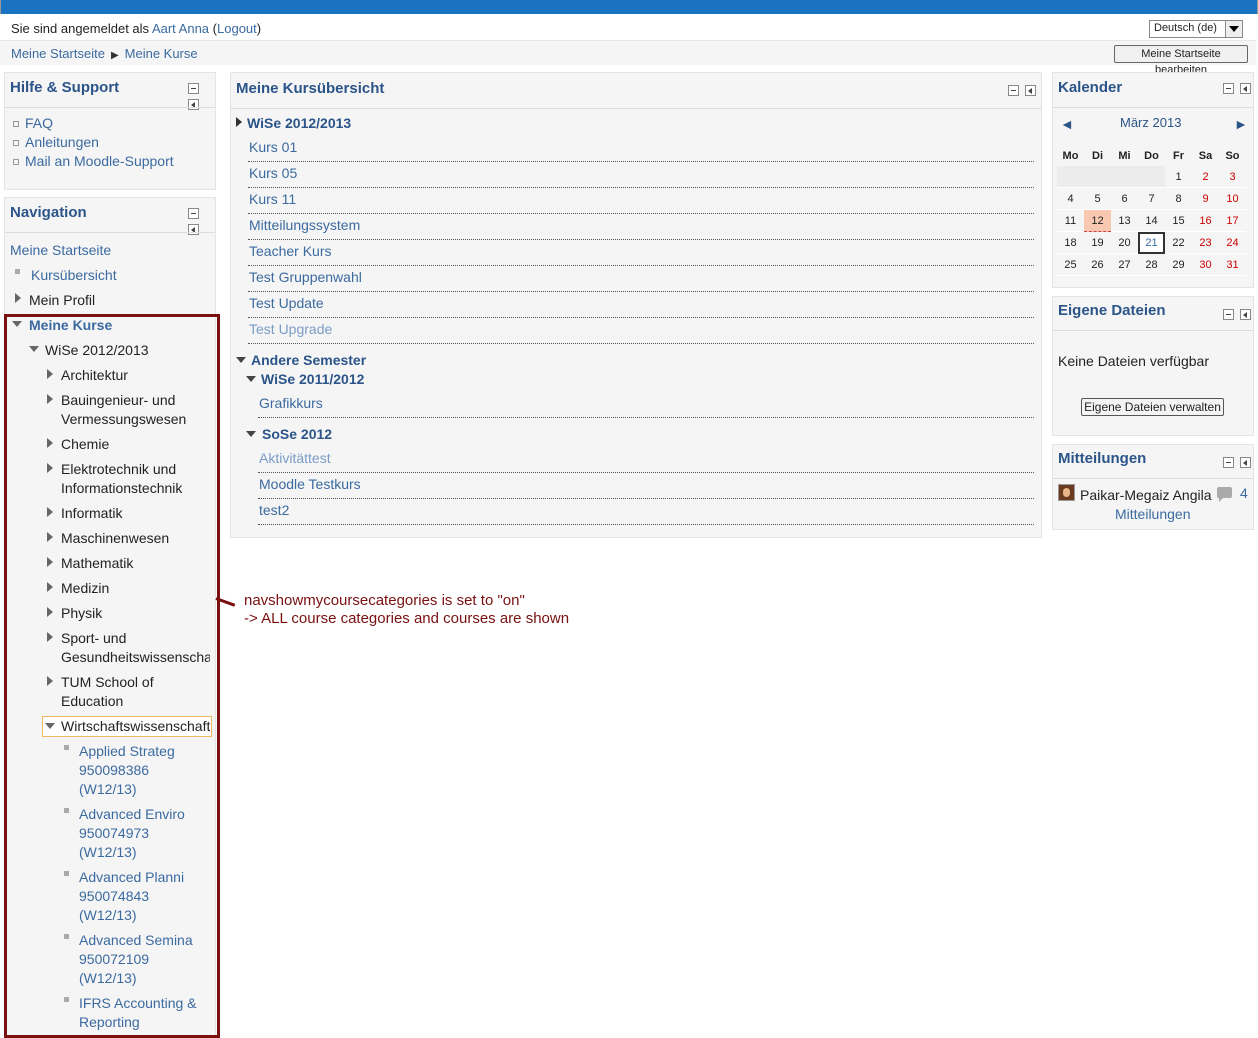 The width and height of the screenshot is (1258, 1038). What do you see at coordinates (1205, 199) in the screenshot?
I see `calendar-day: 9` at bounding box center [1205, 199].